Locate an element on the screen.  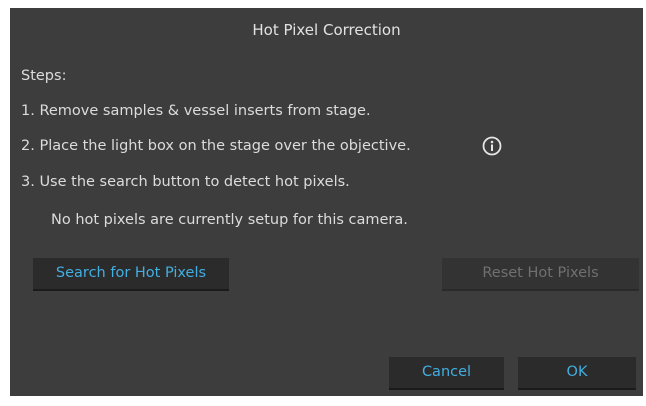
search-for-hot-pixels-button: Search for Hot Pixels is located at coordinates (131, 274).